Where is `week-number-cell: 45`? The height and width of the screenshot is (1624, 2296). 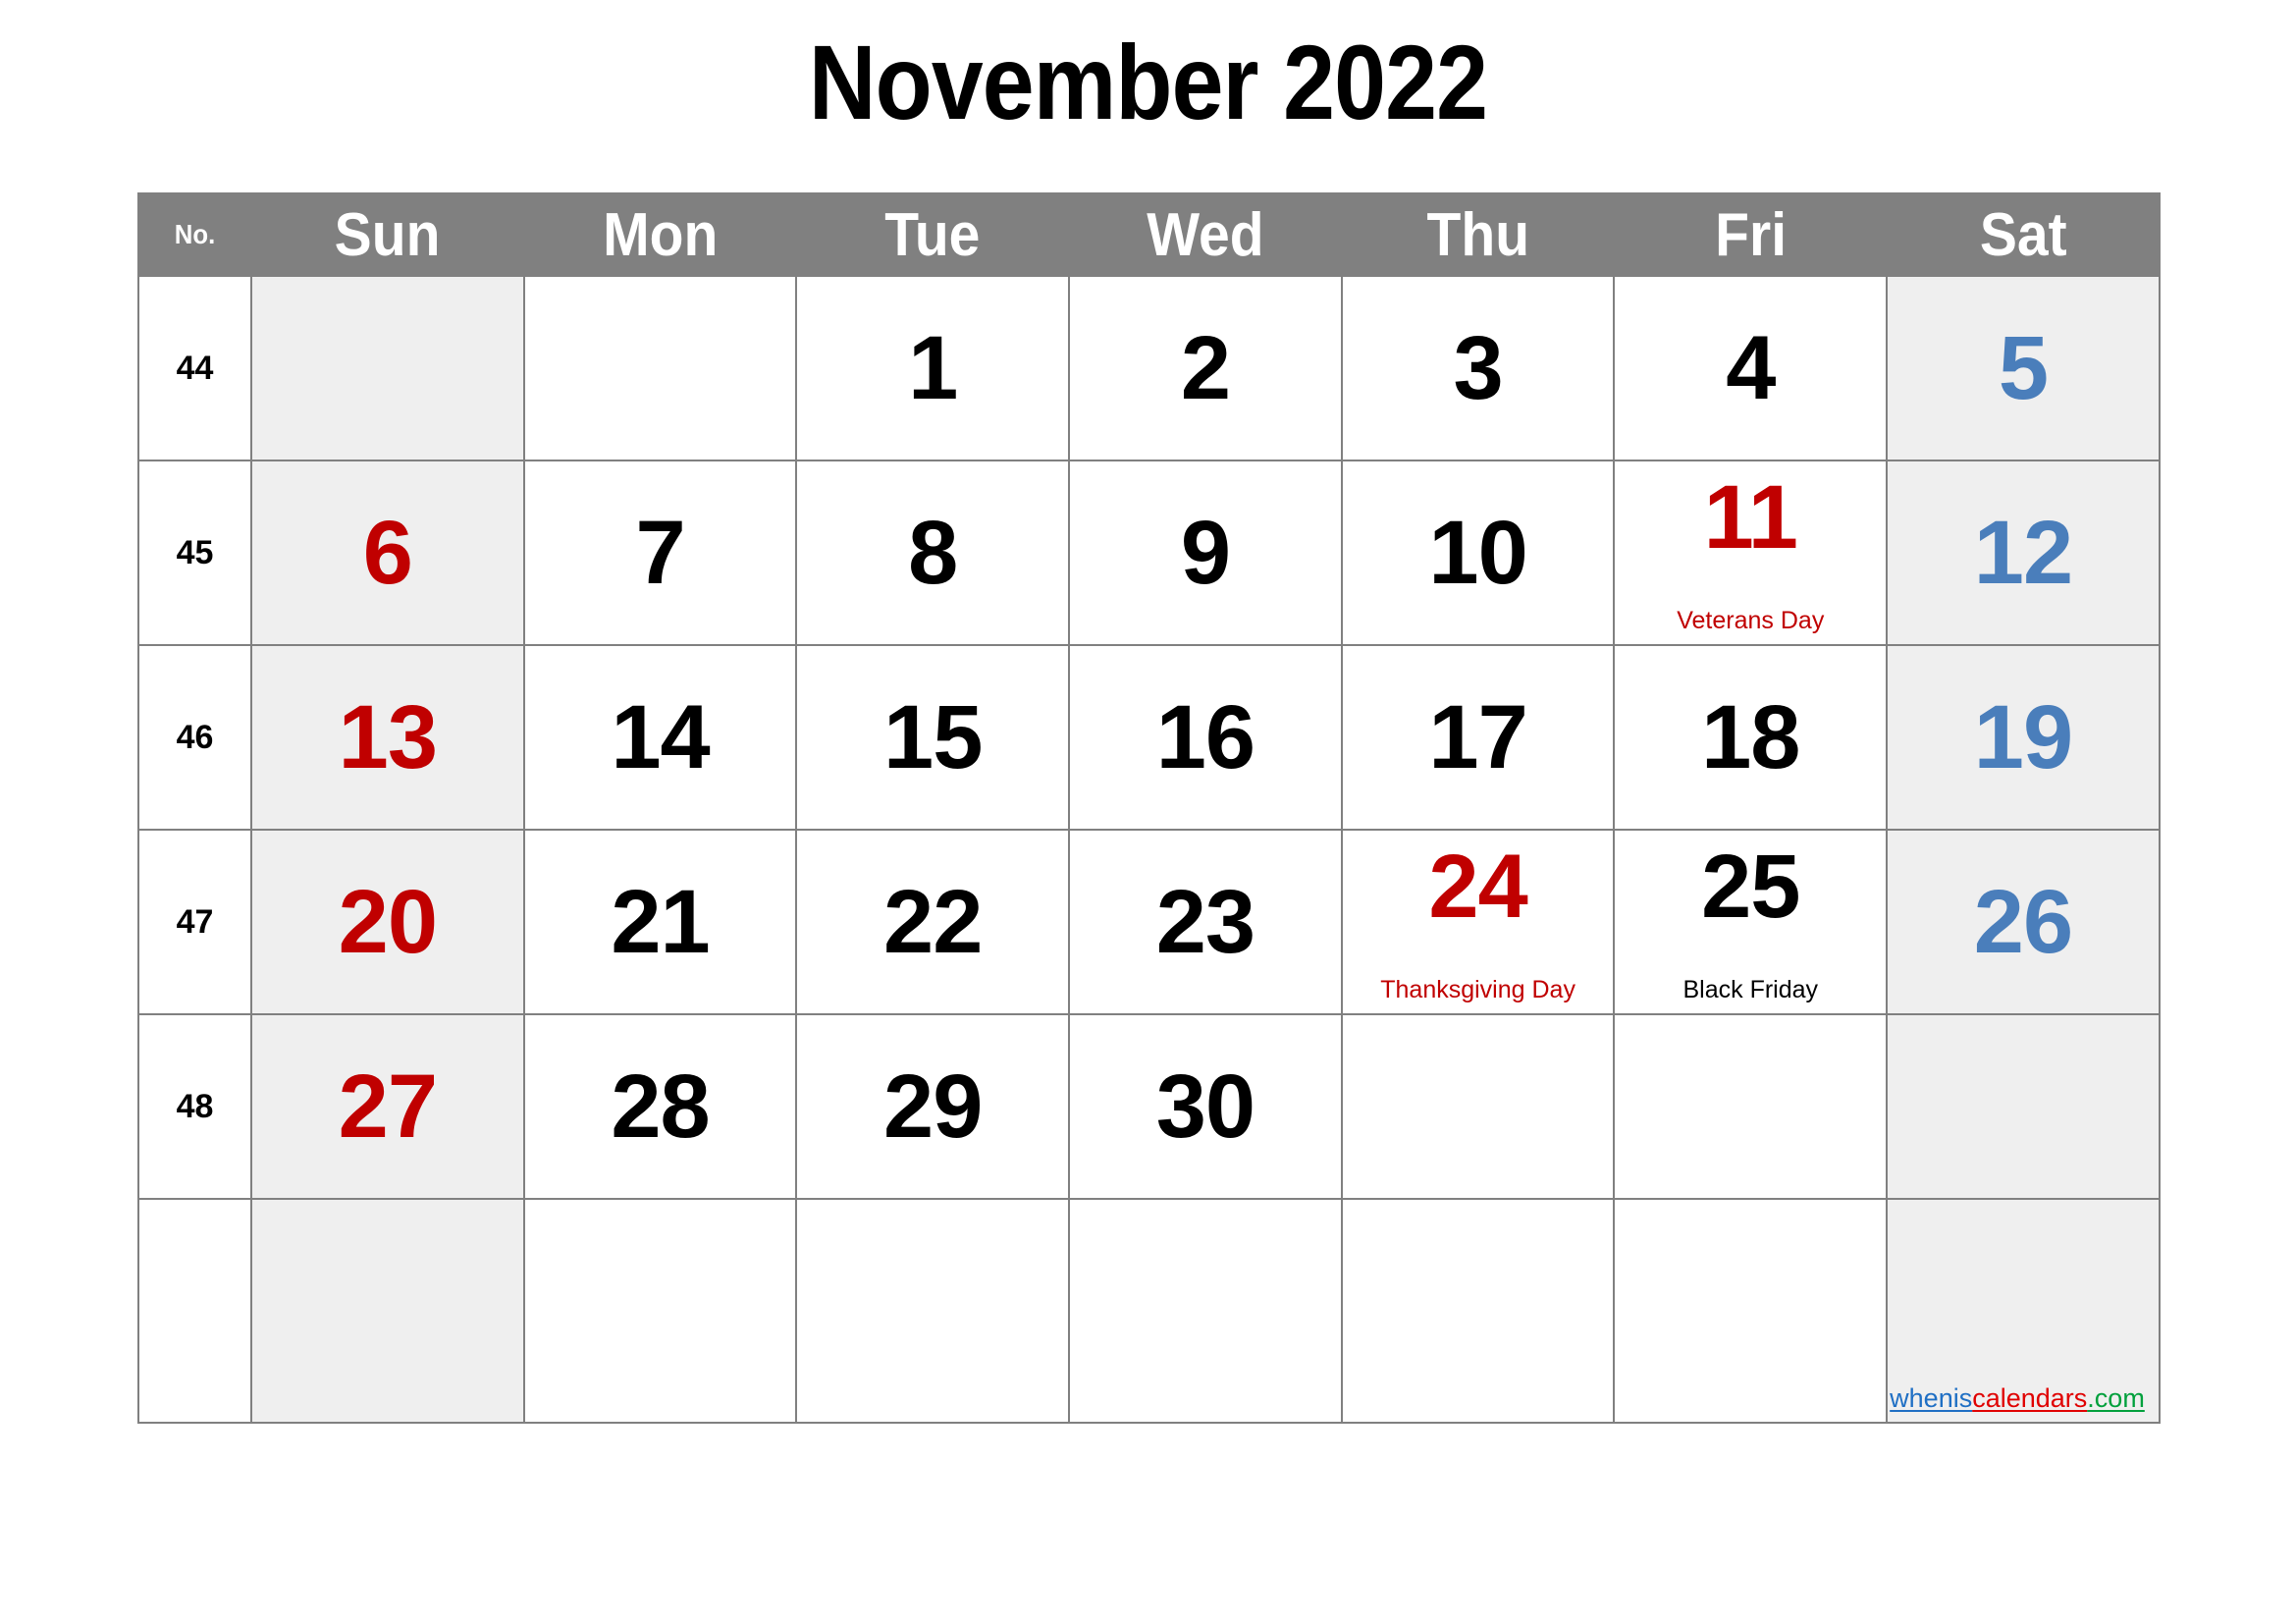
week-number-cell: 45 is located at coordinates (194, 553).